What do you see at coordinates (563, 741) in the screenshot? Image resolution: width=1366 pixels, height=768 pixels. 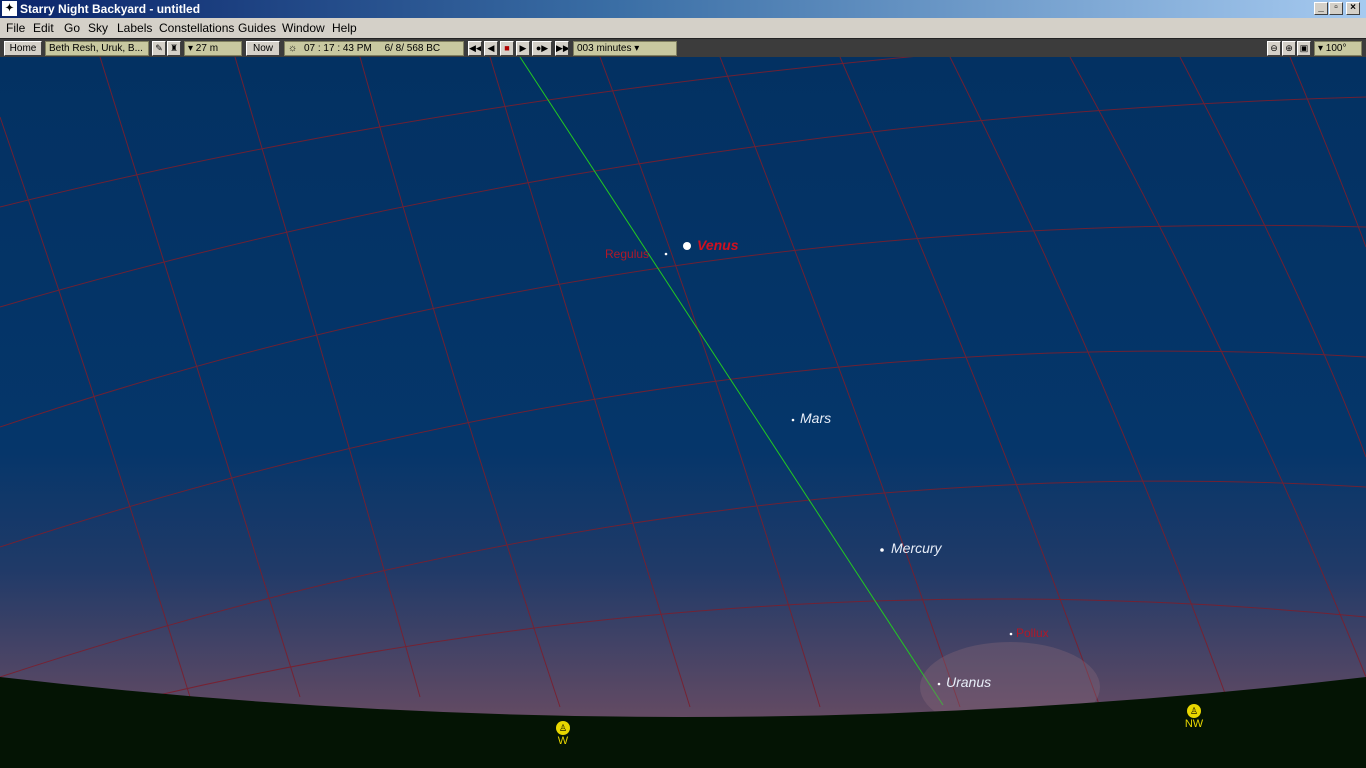 I see `compass-w-label: W` at bounding box center [563, 741].